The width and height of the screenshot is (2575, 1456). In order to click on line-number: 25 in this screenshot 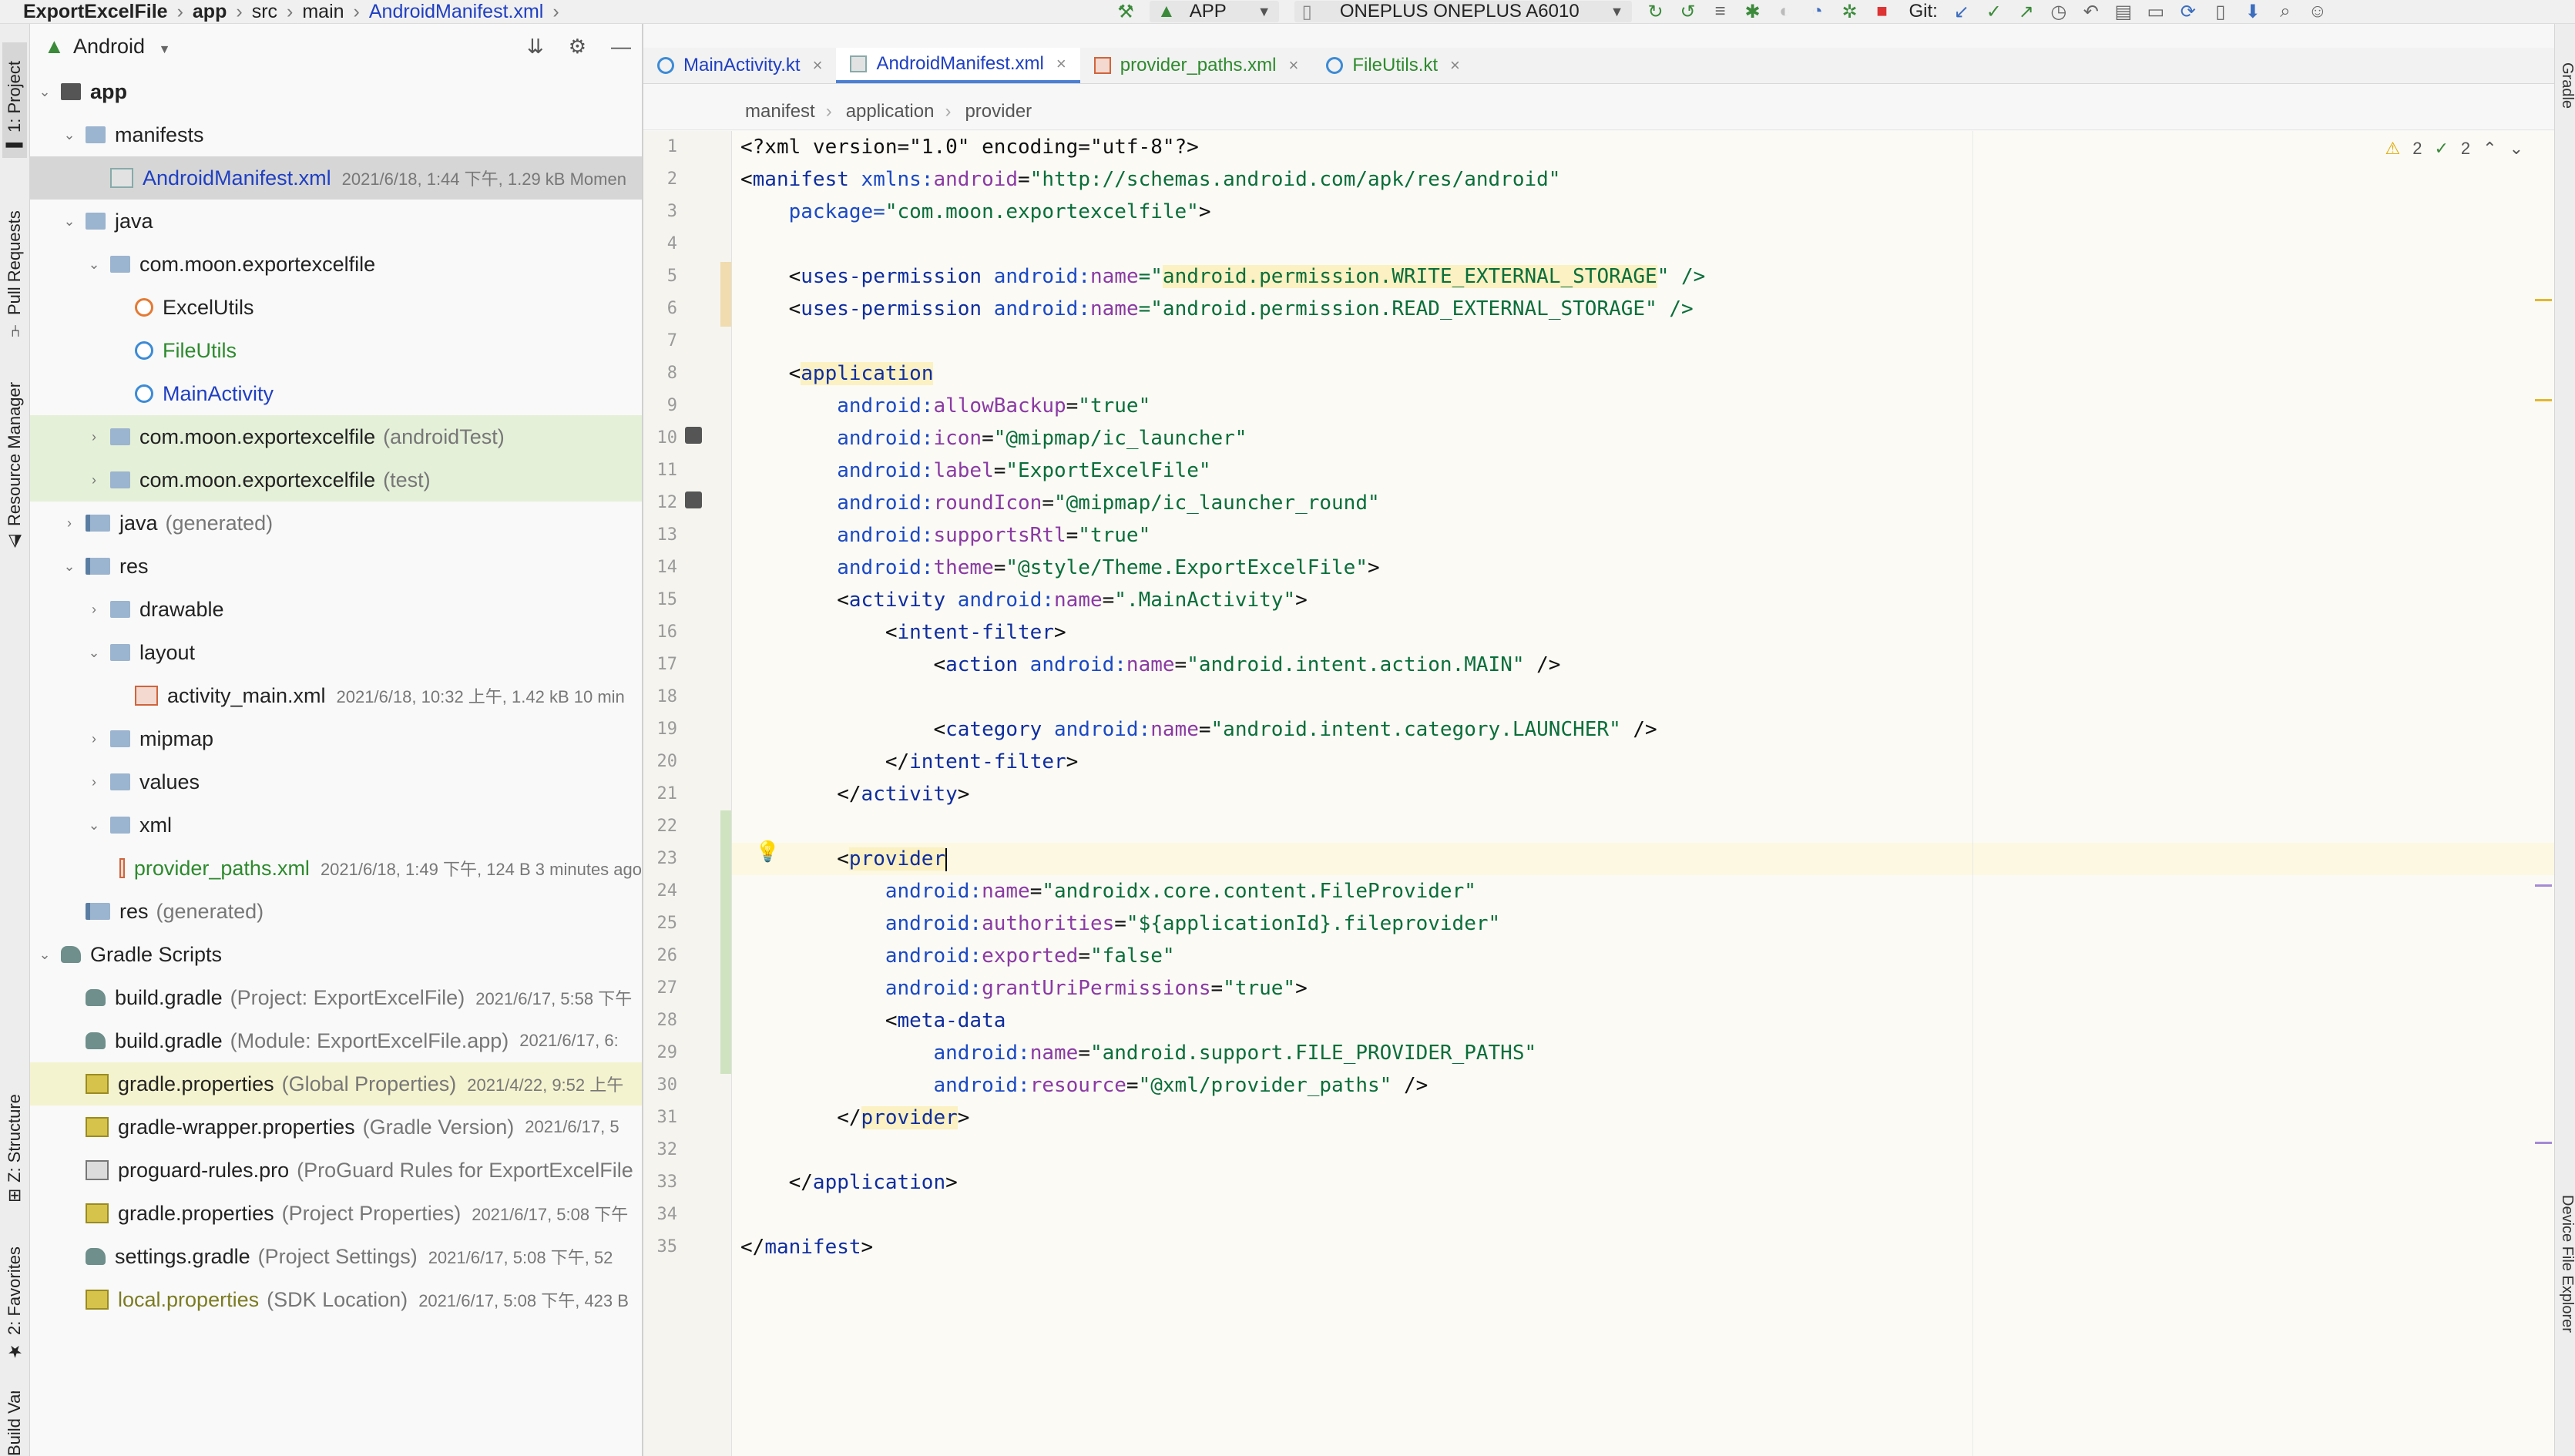, I will do `click(660, 924)`.